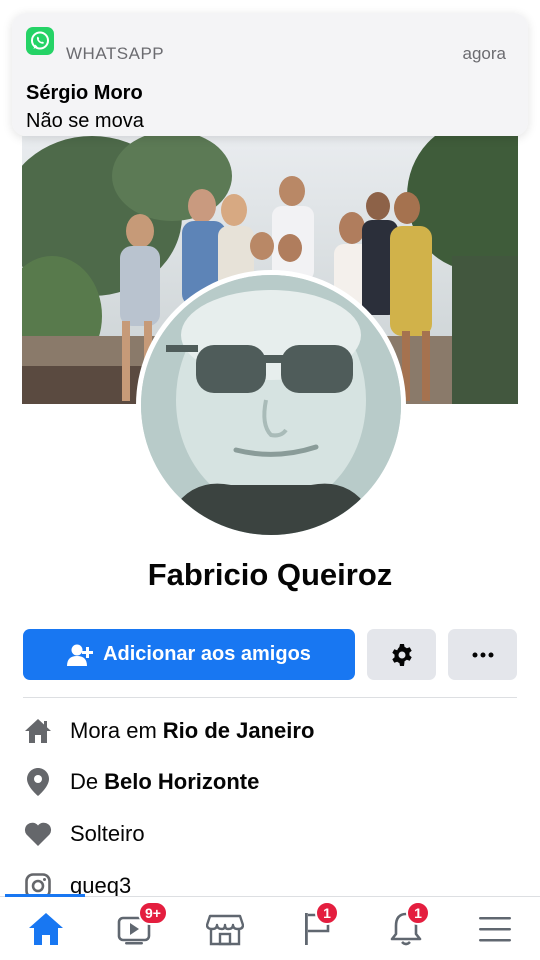 The width and height of the screenshot is (540, 960). Describe the element at coordinates (38, 834) in the screenshot. I see `heart-icon` at that location.